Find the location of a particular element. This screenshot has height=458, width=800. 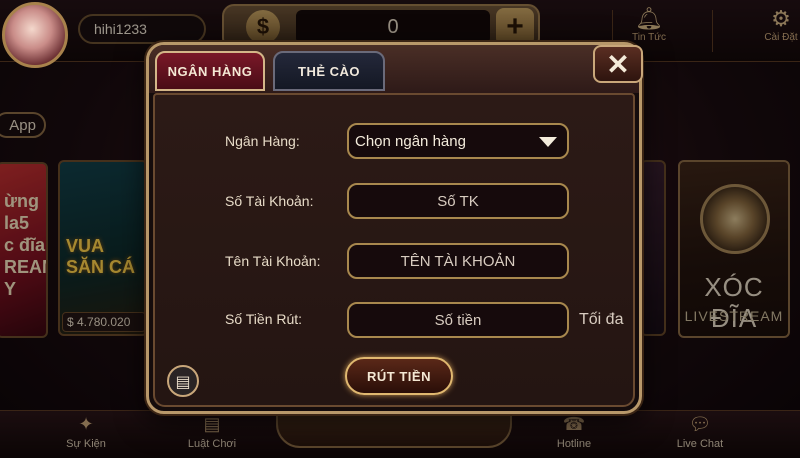

amount-placeholder: Số tiền is located at coordinates (458, 320).